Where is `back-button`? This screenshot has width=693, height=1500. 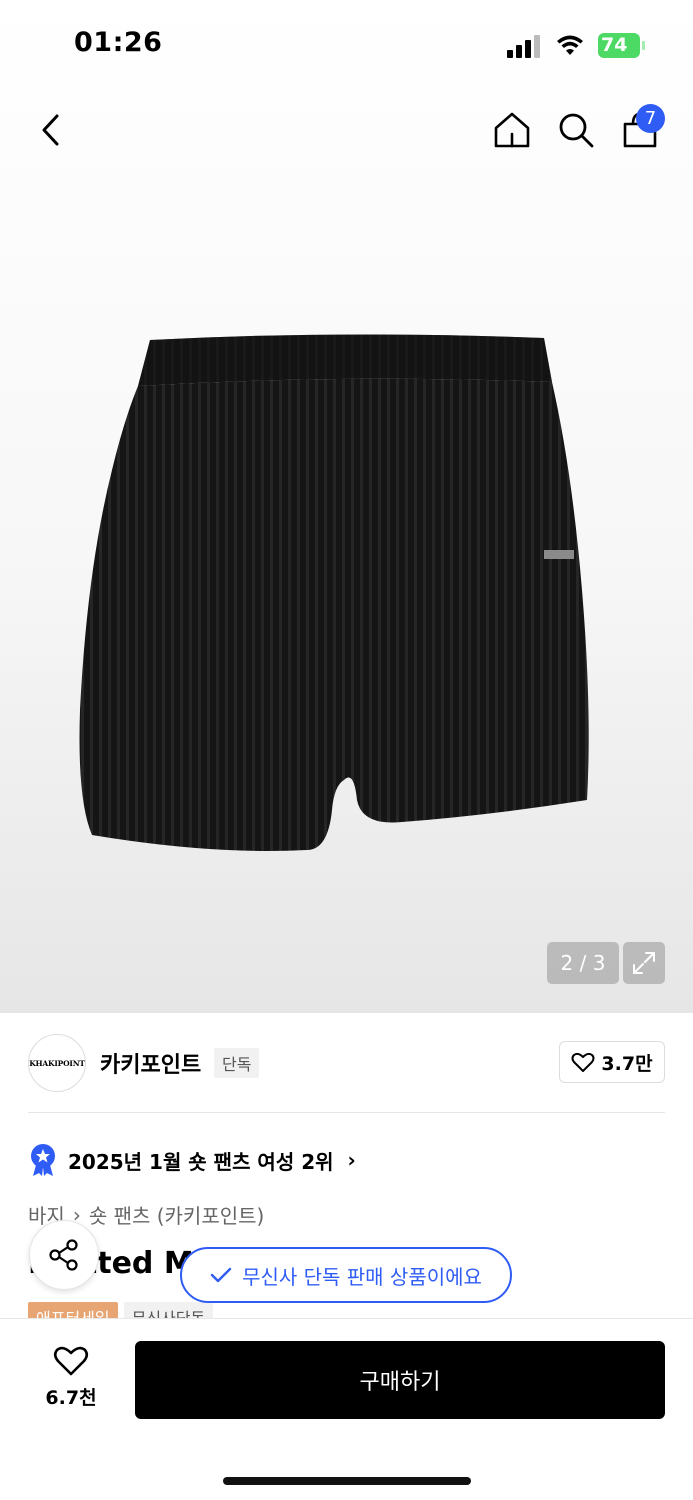 back-button is located at coordinates (50, 130).